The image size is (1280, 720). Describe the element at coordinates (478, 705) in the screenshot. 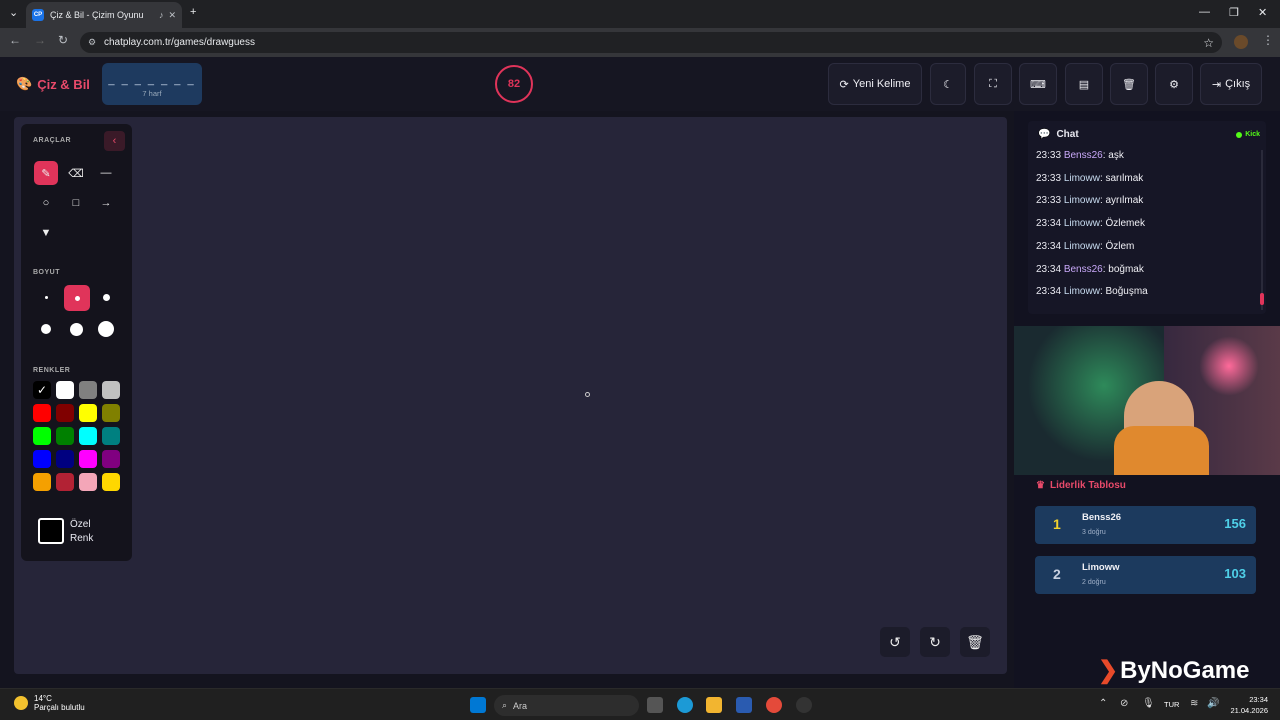

I see `windows-start-icon` at that location.